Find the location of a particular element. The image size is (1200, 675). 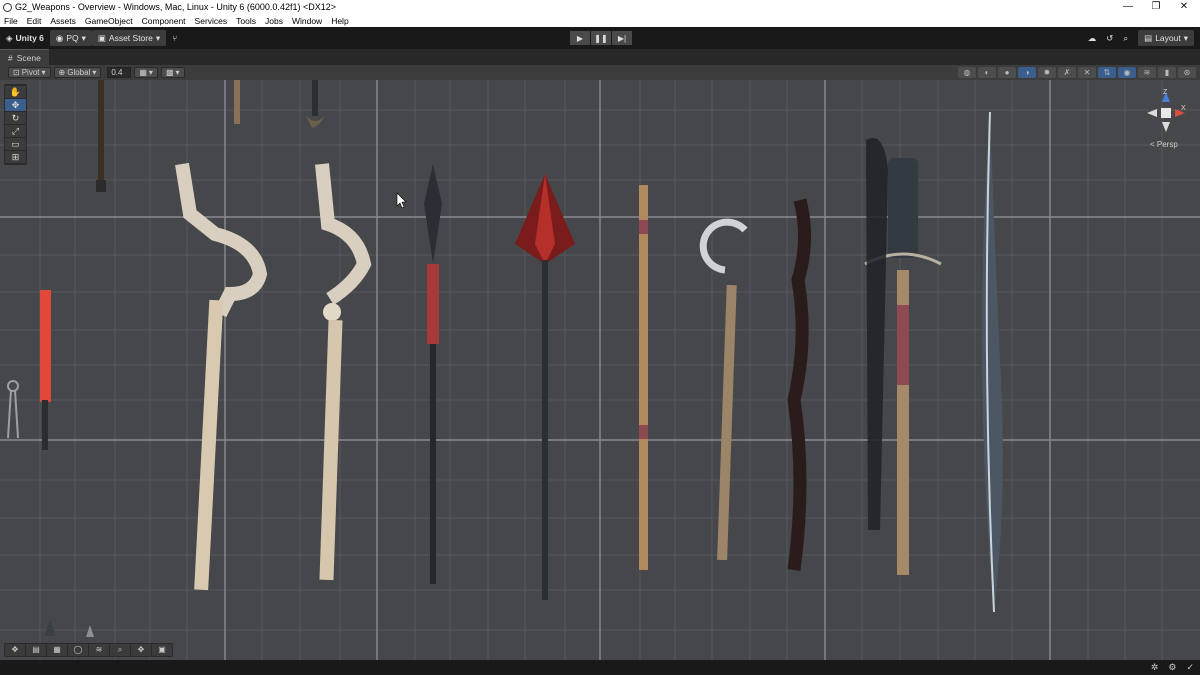

move-tool-icon: ✥ is located at coordinates (15, 105).